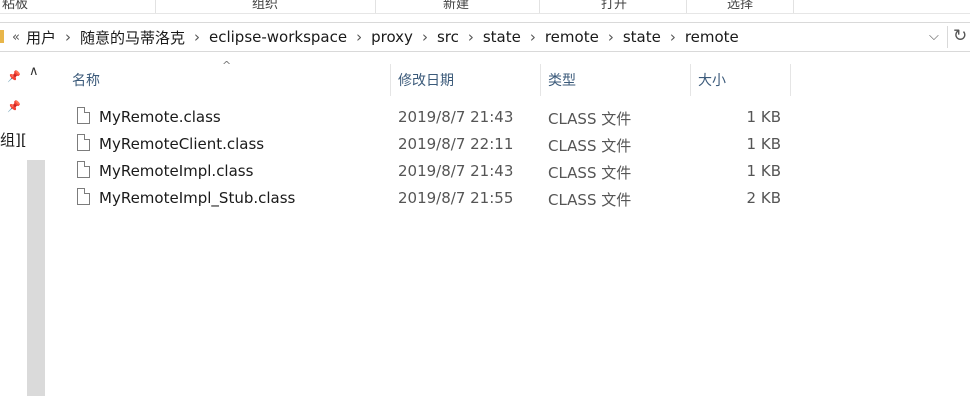  I want to click on column-header-name: 名称, so click(231, 80).